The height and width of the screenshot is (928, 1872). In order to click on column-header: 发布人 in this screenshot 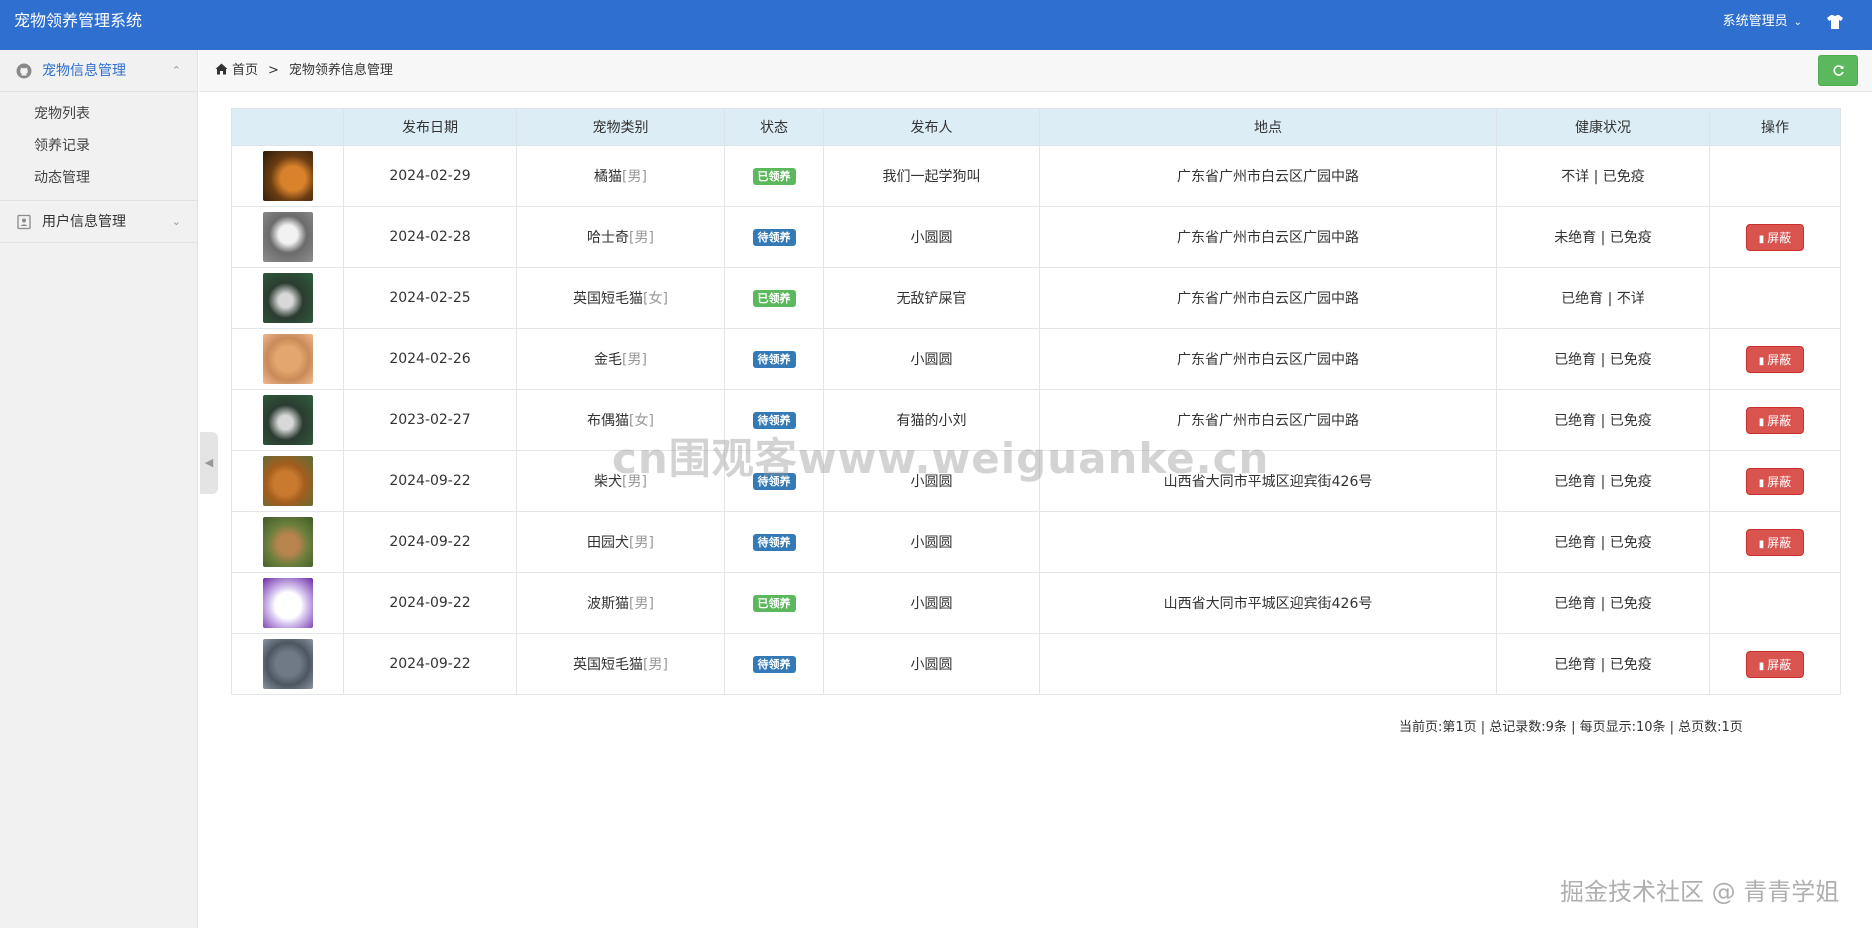, I will do `click(931, 127)`.